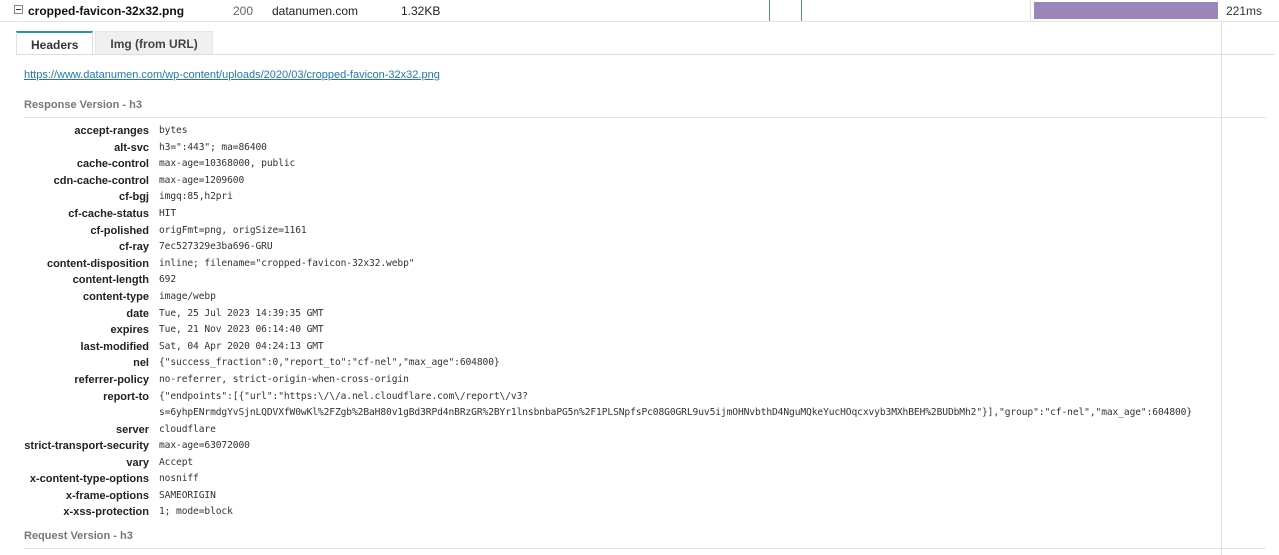 This screenshot has height=555, width=1279. Describe the element at coordinates (137, 462) in the screenshot. I see `header-name: vary` at that location.